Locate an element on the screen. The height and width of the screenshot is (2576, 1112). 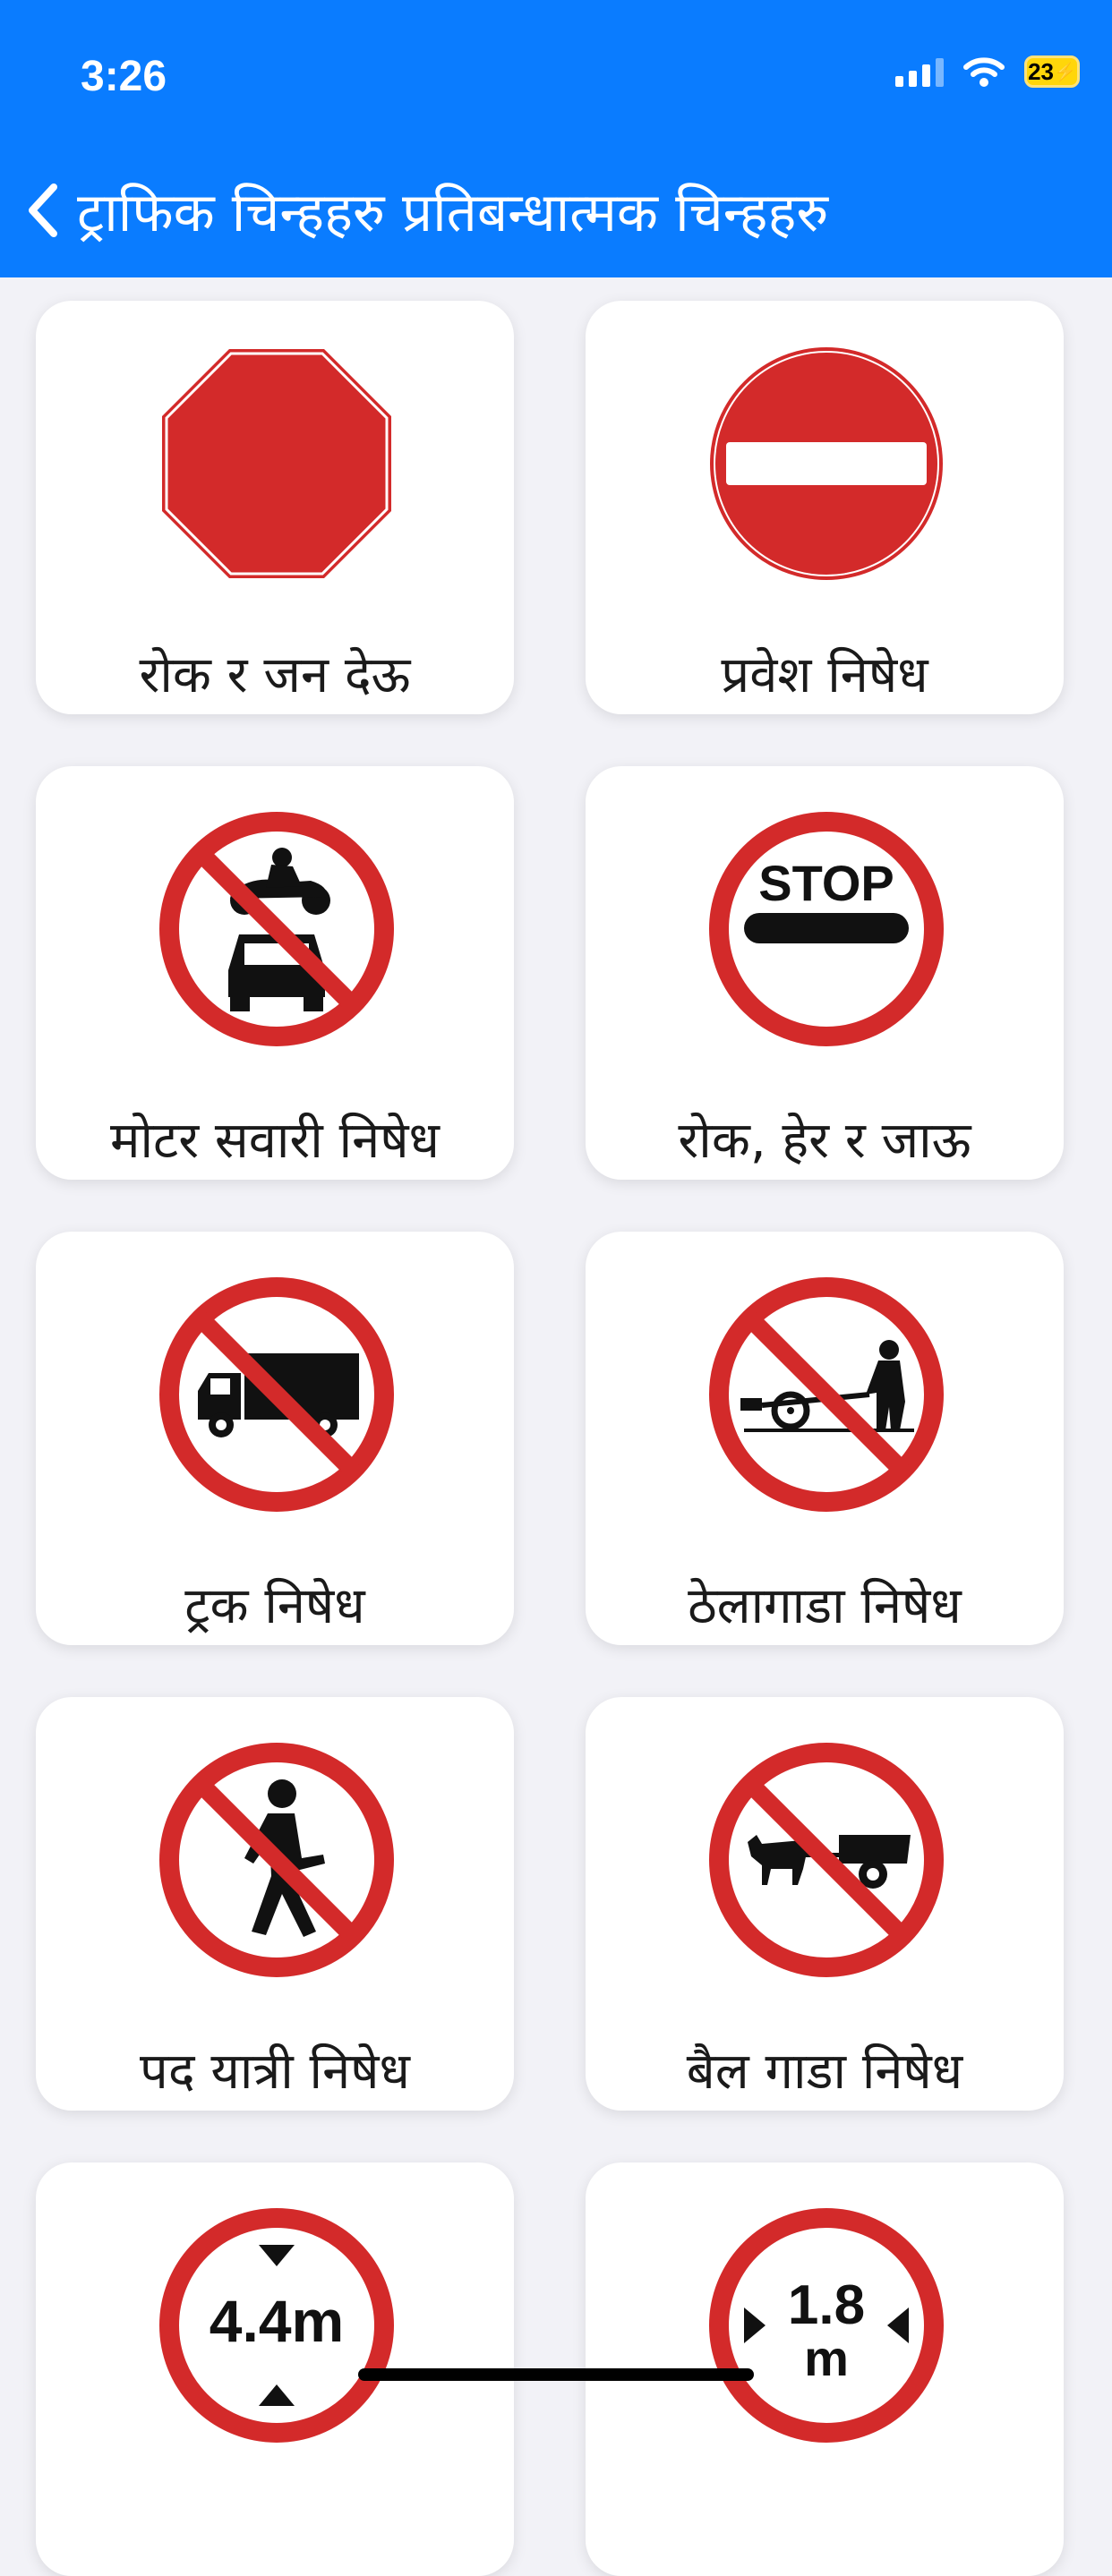
no-handcarts-icon is located at coordinates (826, 1394).